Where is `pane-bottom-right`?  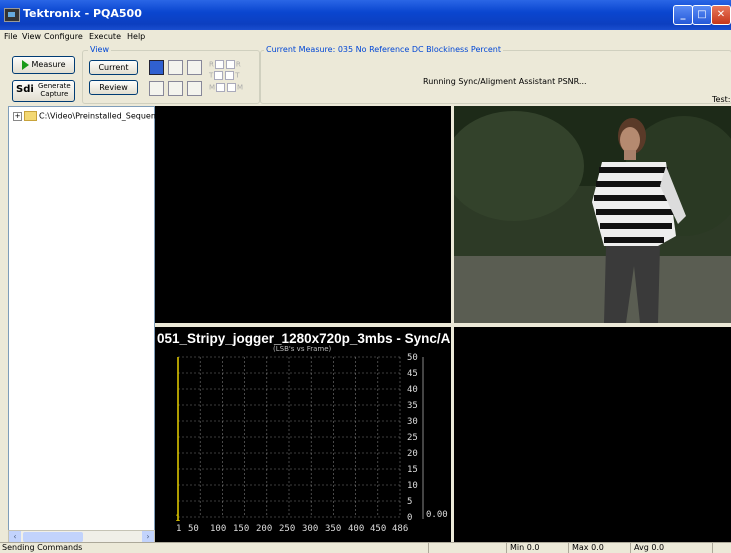 pane-bottom-right is located at coordinates (592, 434).